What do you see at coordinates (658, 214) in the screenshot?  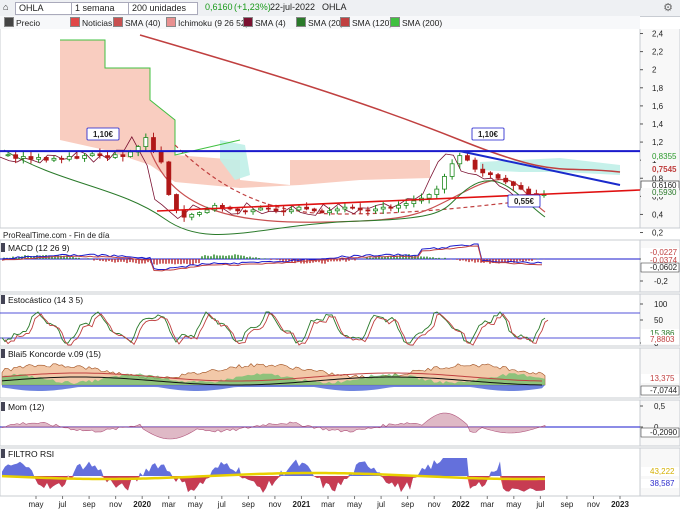 I see `y-tick-label: 0,4` at bounding box center [658, 214].